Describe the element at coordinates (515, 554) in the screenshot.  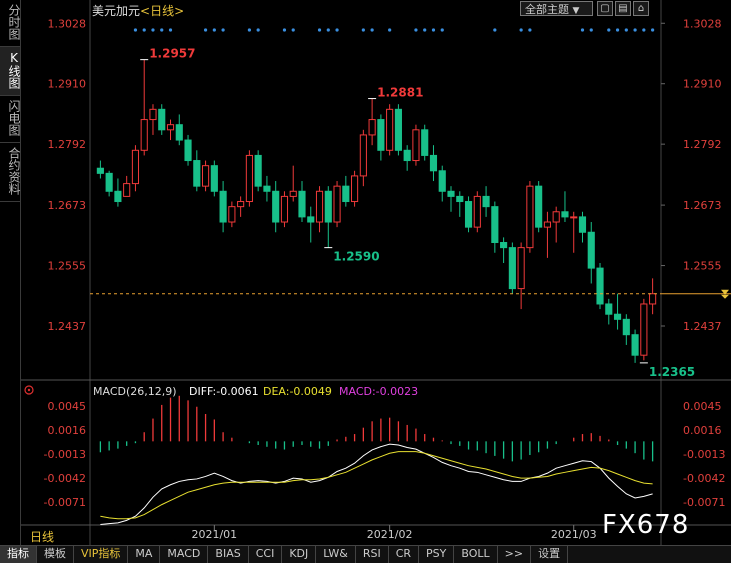
I see `indicator-tab-13: >>` at that location.